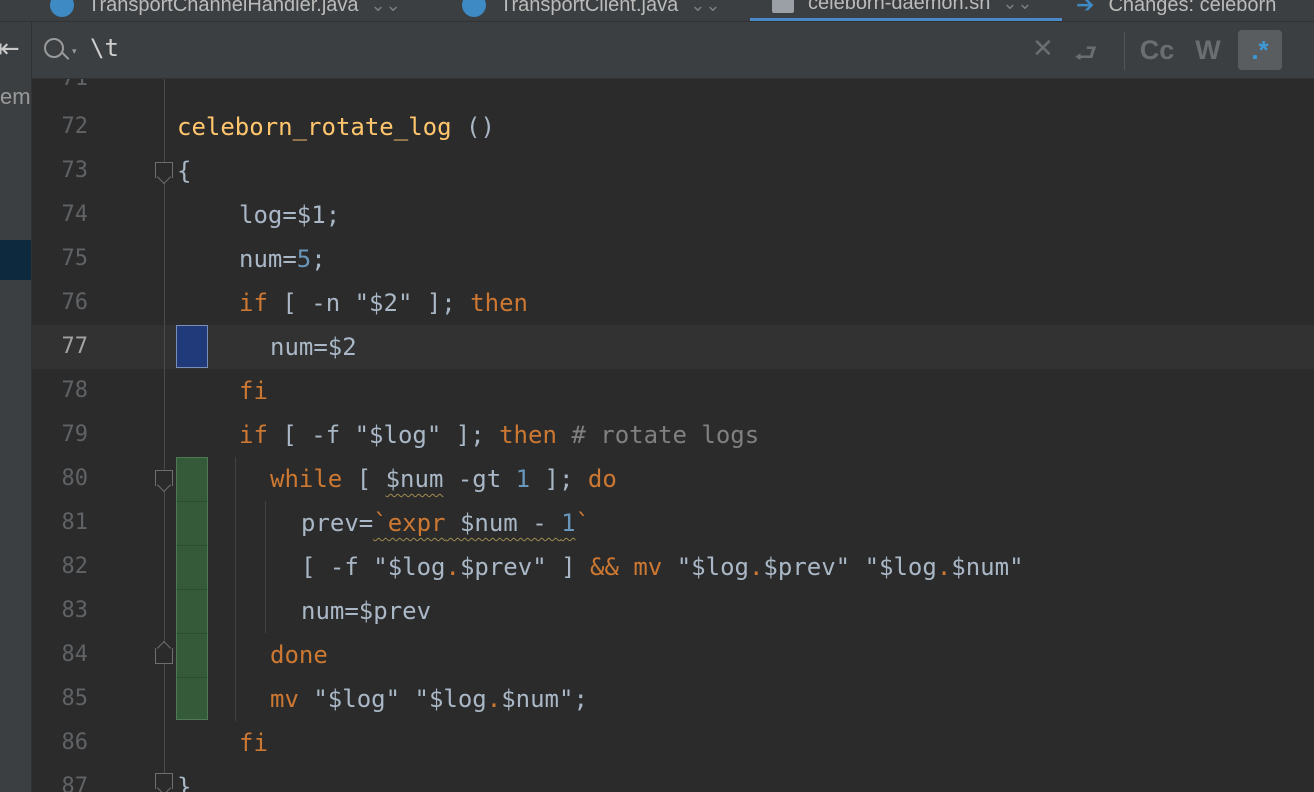 This screenshot has width=1314, height=792. I want to click on line-number: 82, so click(75, 566).